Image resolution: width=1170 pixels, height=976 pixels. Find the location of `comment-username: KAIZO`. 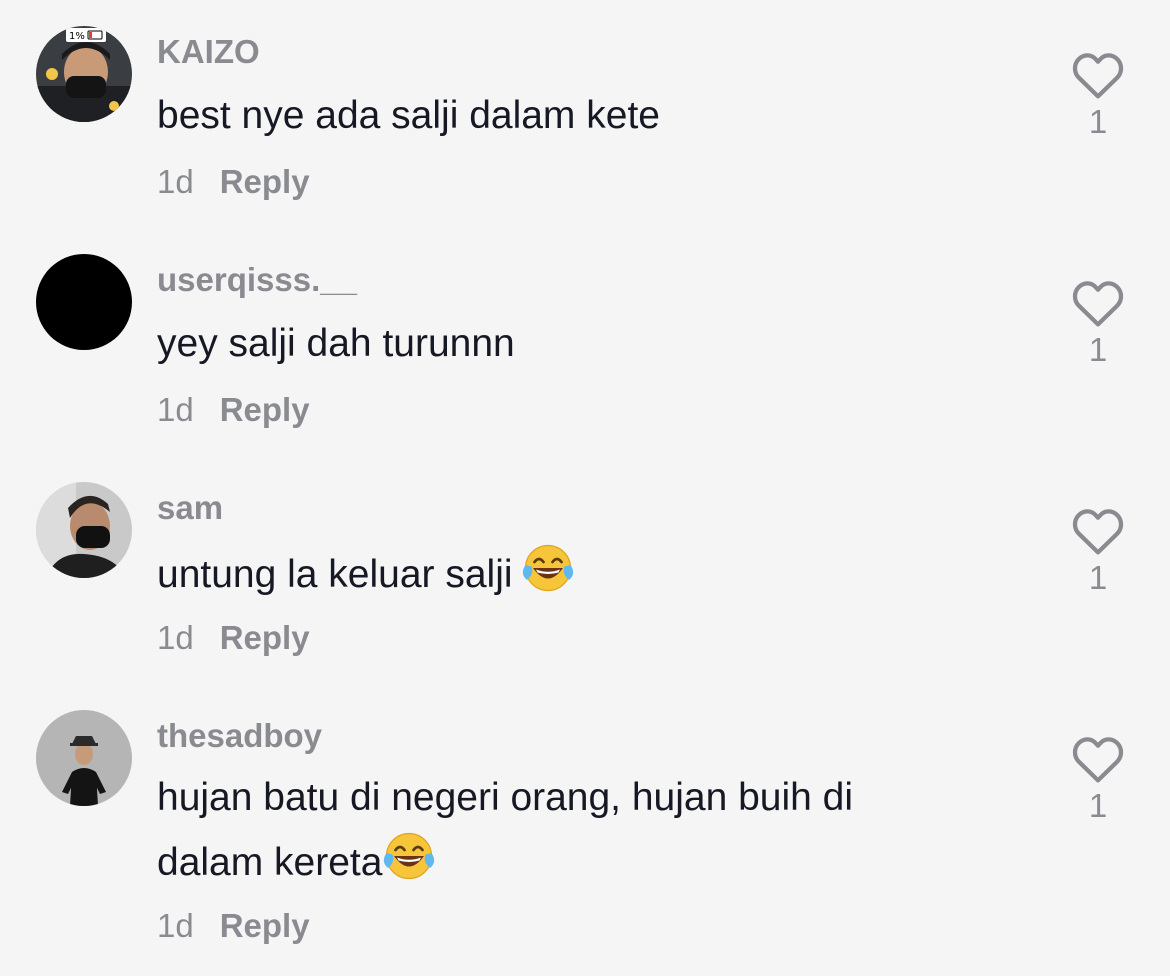

comment-username: KAIZO is located at coordinates (208, 52).